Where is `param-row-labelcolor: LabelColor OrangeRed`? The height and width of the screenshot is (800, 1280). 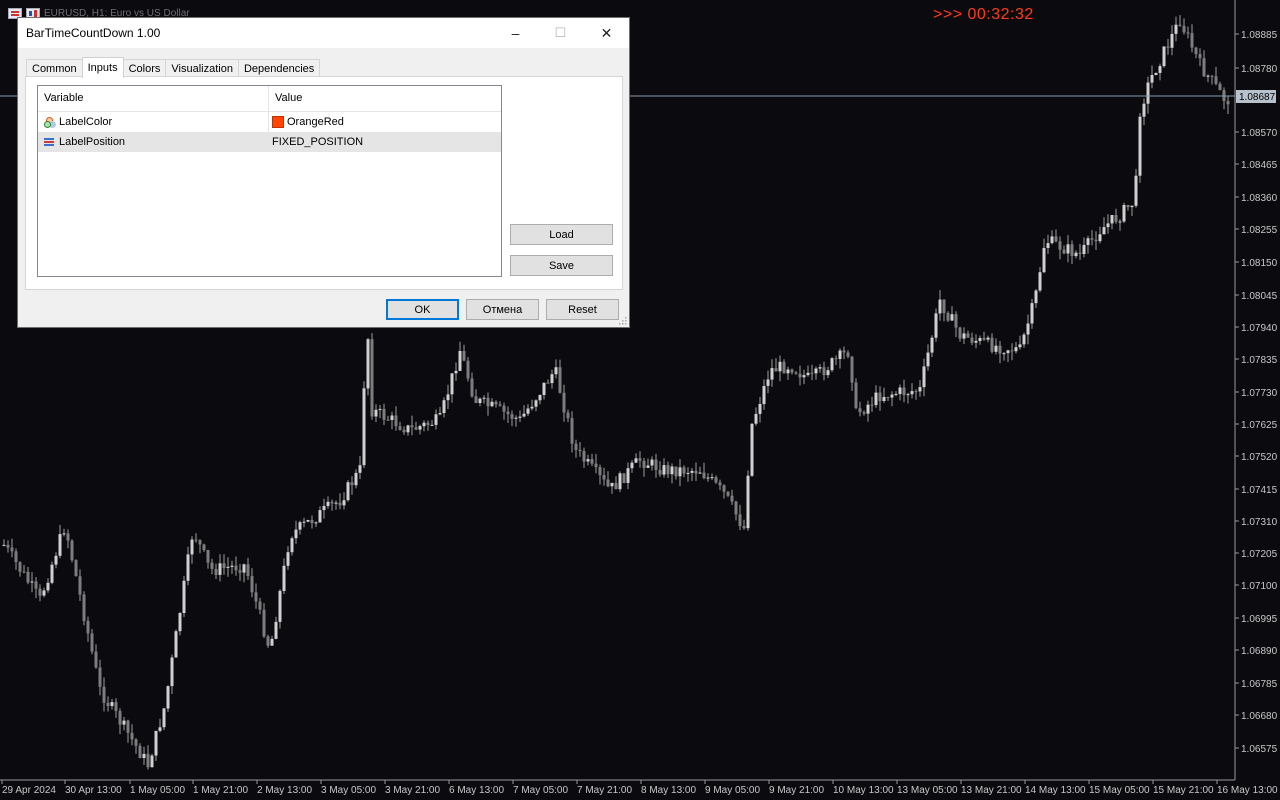 param-row-labelcolor: LabelColor OrangeRed is located at coordinates (269, 122).